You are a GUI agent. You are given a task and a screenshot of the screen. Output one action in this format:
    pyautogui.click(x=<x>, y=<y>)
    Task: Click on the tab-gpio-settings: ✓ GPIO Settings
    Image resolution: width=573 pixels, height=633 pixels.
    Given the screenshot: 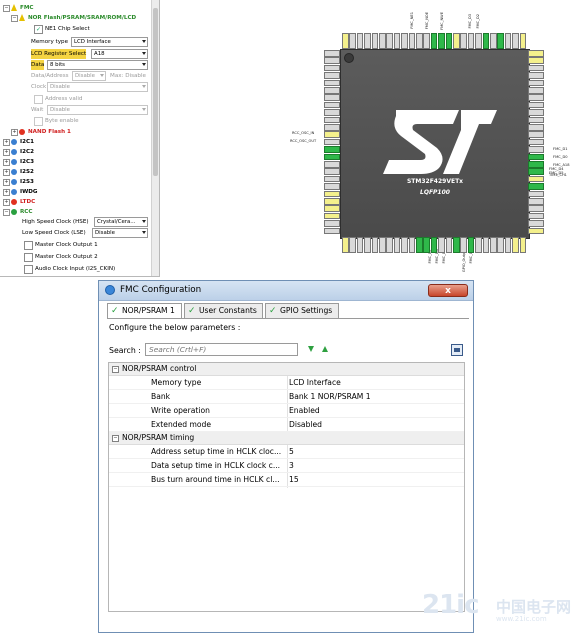 What is the action you would take?
    pyautogui.click(x=302, y=310)
    